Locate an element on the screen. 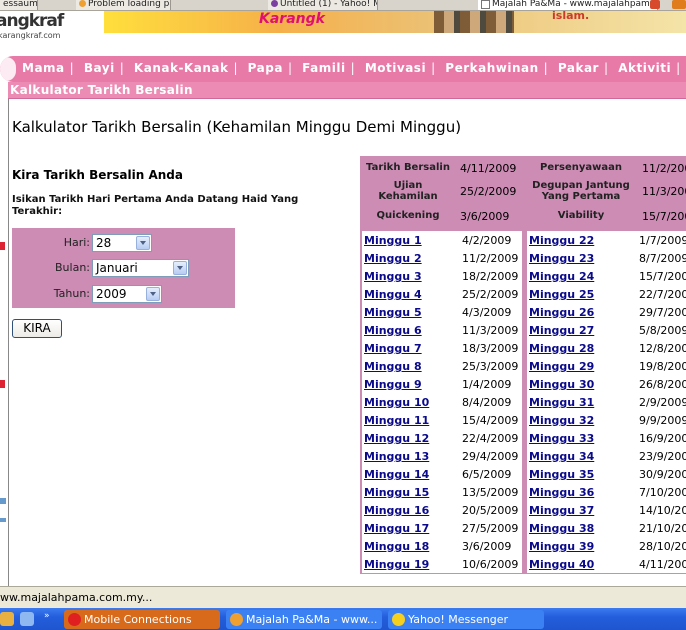 The height and width of the screenshot is (630, 686). promo-text-right: islam. is located at coordinates (571, 16).